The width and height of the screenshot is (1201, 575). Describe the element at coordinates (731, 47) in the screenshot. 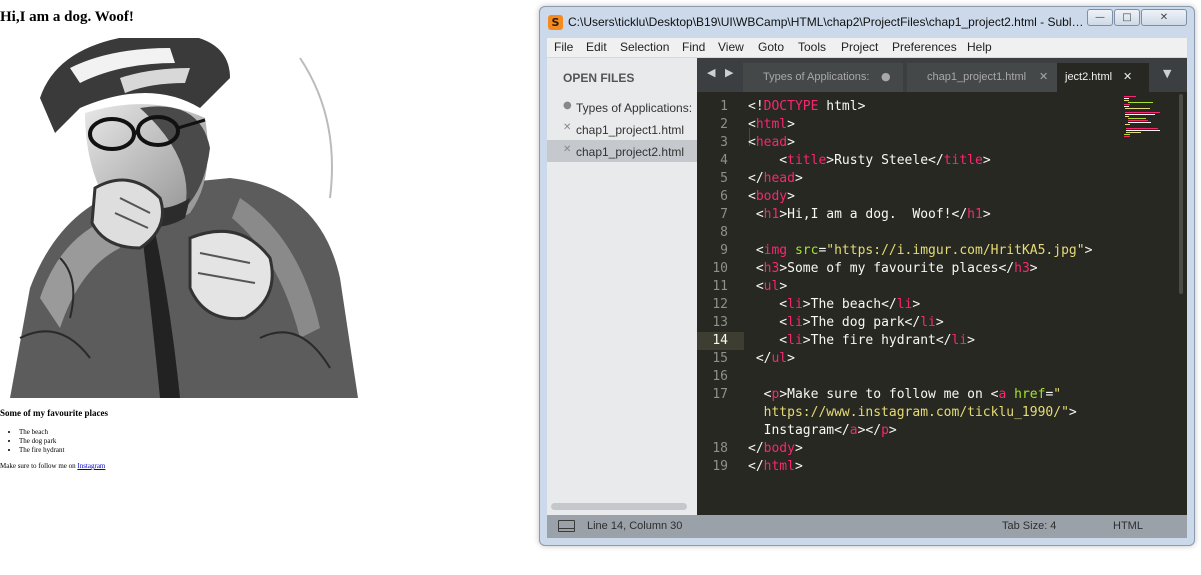

I see `menu-view: View` at that location.